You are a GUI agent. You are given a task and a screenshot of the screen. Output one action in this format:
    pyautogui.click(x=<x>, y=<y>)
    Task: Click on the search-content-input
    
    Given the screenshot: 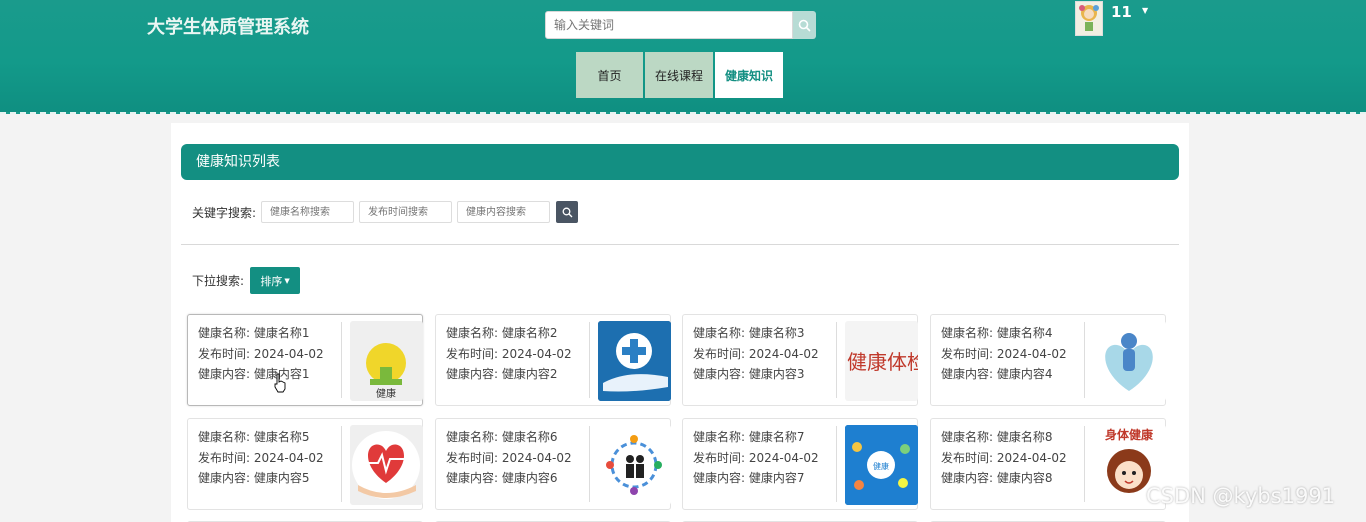 What is the action you would take?
    pyautogui.click(x=504, y=212)
    